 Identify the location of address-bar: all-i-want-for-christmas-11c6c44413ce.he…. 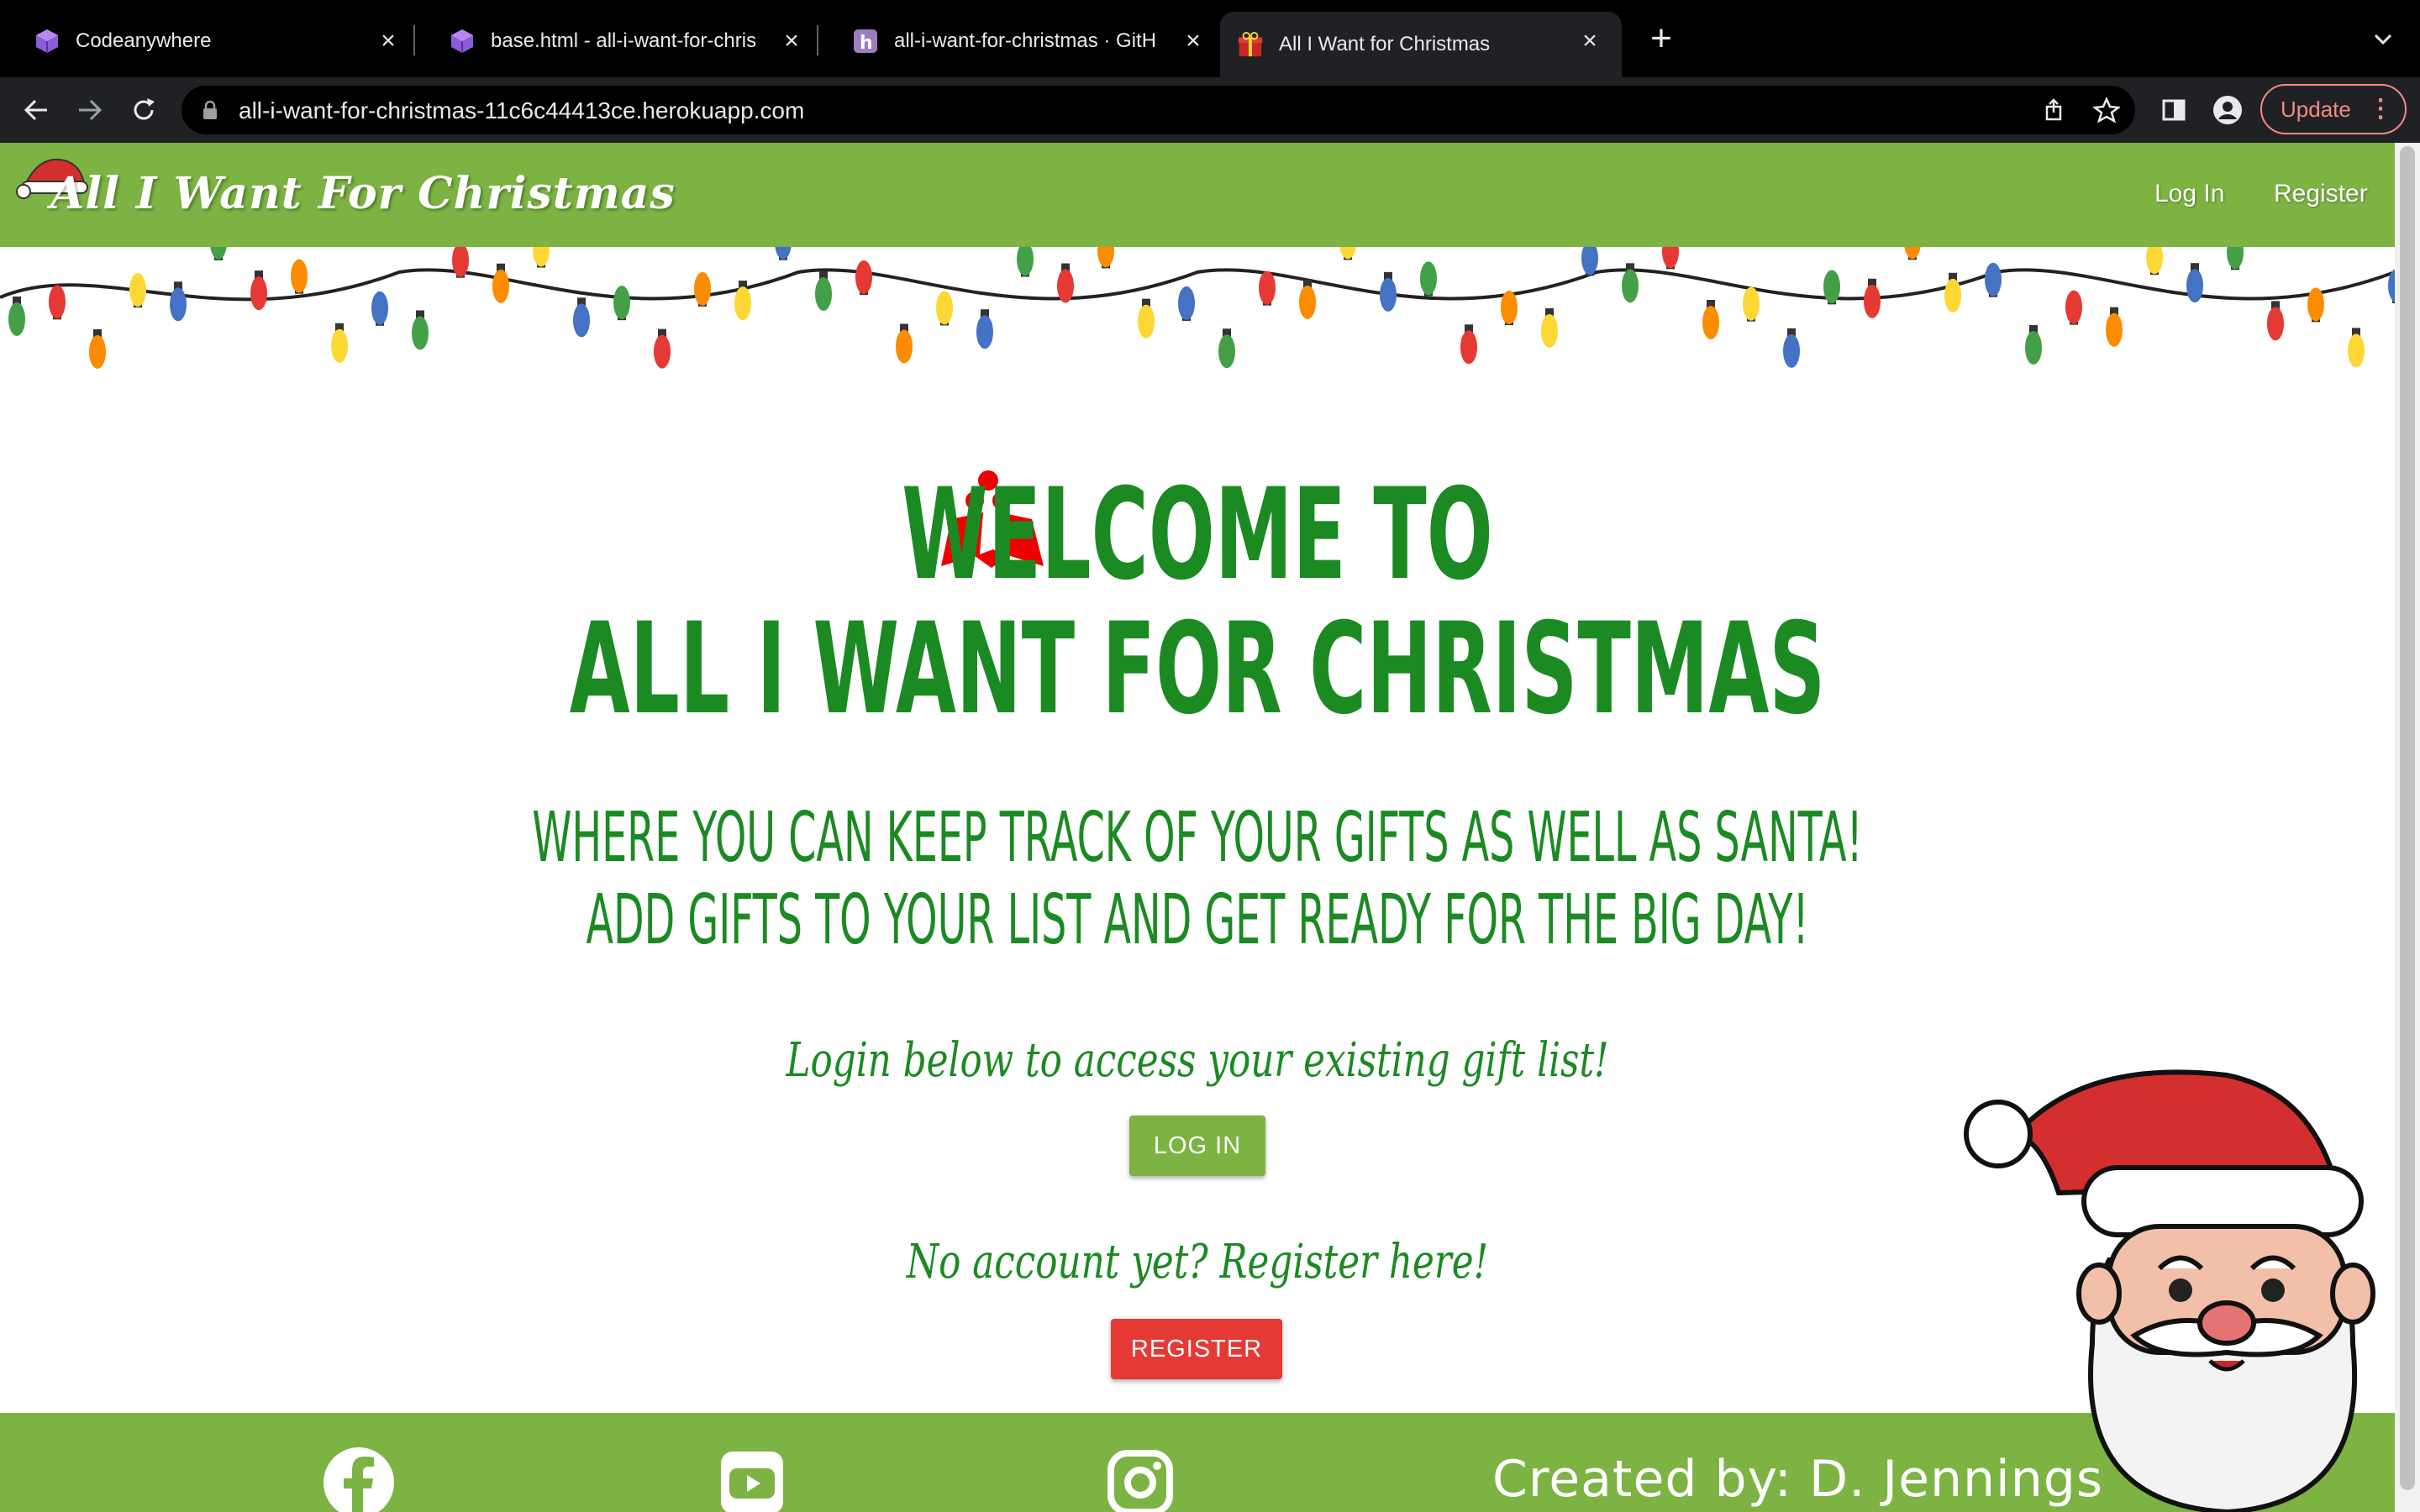
(1158, 110).